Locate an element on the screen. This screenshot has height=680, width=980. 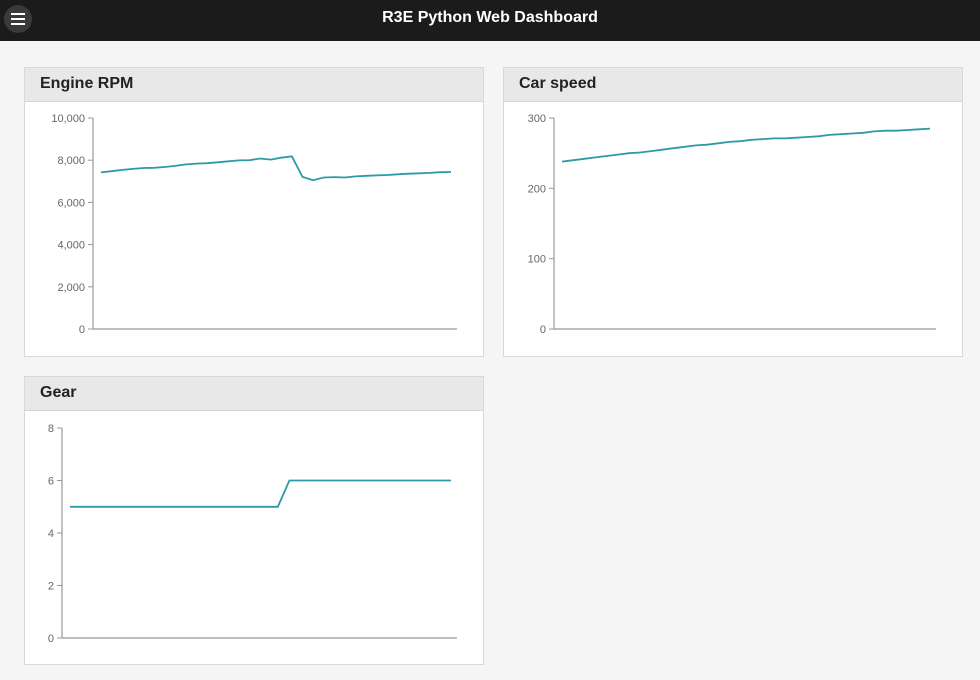
panel-title: Gear is located at coordinates (254, 394).